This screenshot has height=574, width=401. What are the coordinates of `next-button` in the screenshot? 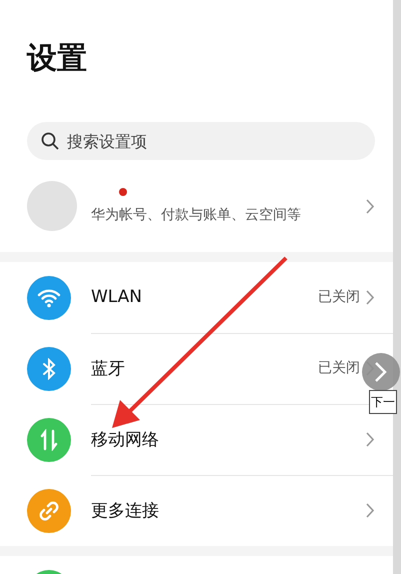 It's located at (381, 372).